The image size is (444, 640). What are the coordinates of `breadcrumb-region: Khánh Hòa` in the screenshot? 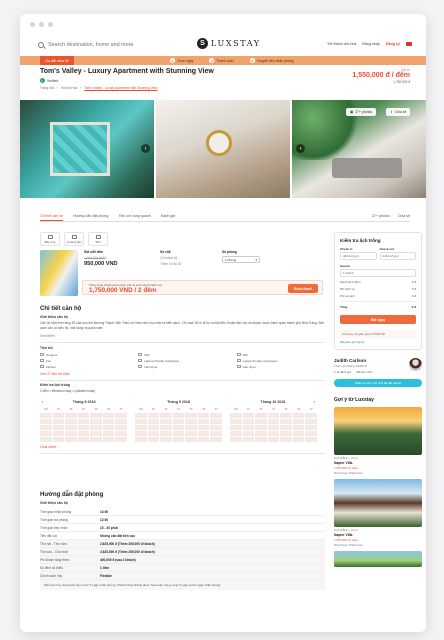 It's located at (69, 88).